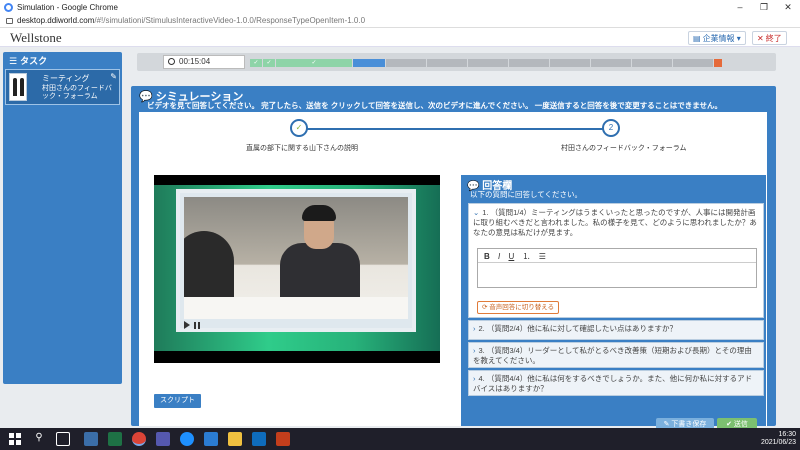  I want to click on windows-taskbar: ⚲ 16:30 2021/06/23, so click(400, 439).